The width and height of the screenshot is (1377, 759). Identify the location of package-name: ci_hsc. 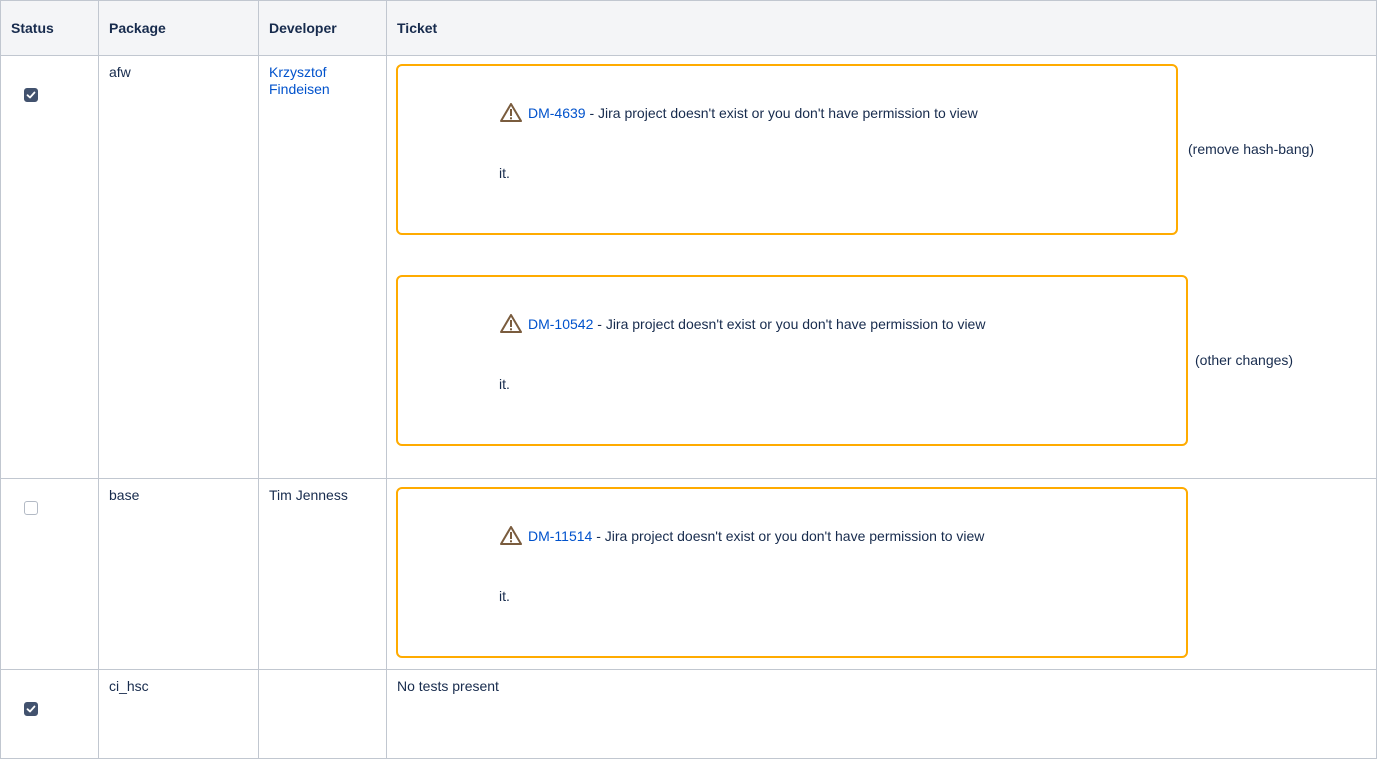
(129, 686).